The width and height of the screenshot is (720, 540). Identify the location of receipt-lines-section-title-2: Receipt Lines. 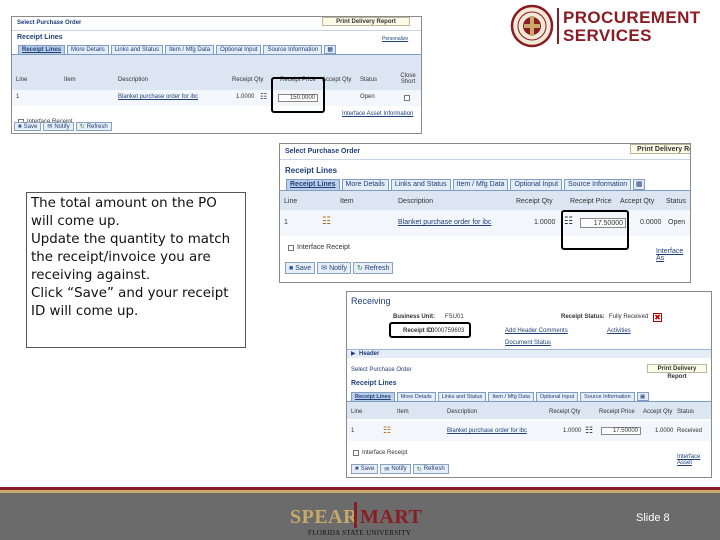
(311, 170).